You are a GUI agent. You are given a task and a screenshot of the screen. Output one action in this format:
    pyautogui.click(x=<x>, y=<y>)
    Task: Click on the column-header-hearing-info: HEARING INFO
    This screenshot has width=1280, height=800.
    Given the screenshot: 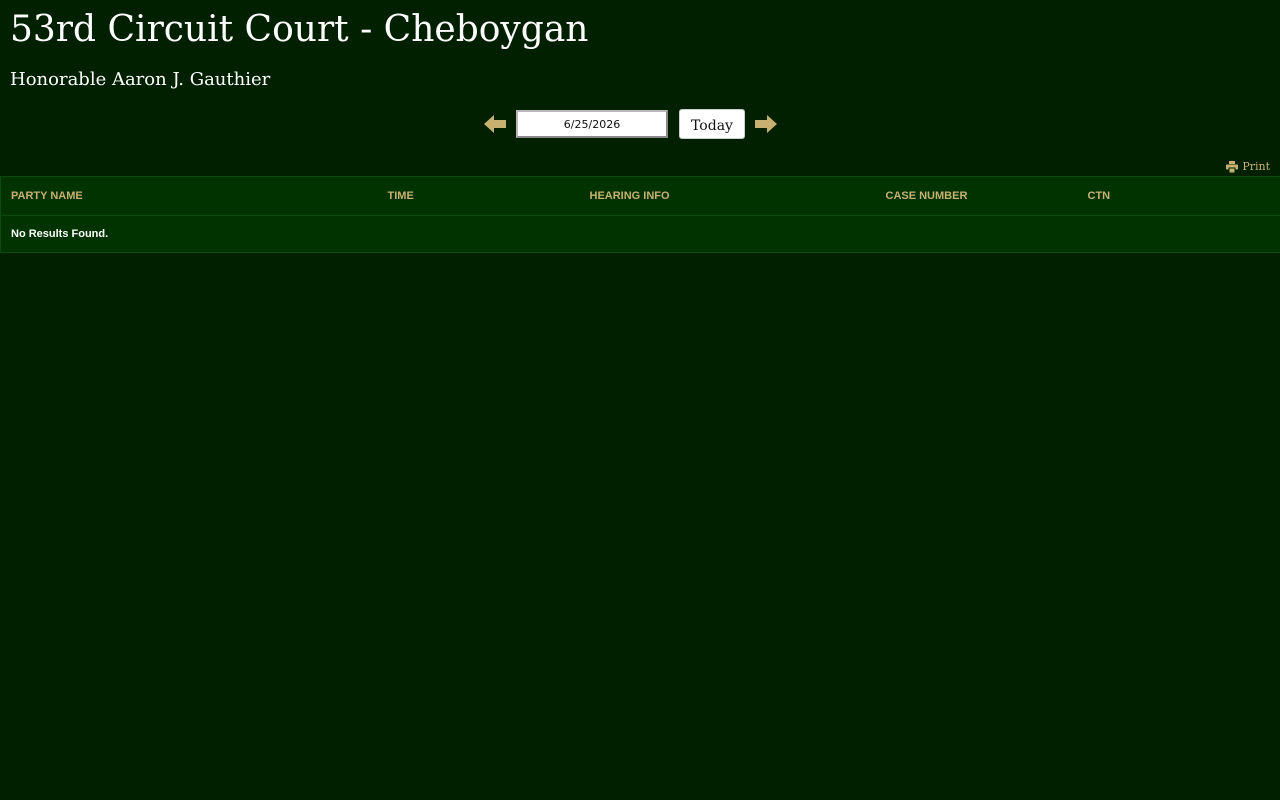 What is the action you would take?
    pyautogui.click(x=727, y=196)
    